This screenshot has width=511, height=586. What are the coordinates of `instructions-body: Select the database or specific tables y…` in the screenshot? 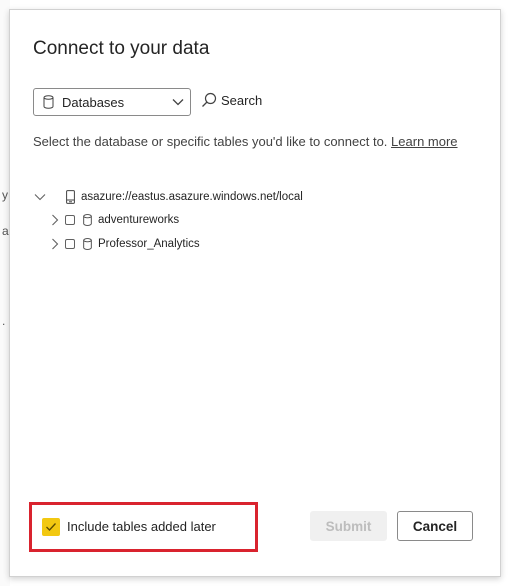 It's located at (210, 141).